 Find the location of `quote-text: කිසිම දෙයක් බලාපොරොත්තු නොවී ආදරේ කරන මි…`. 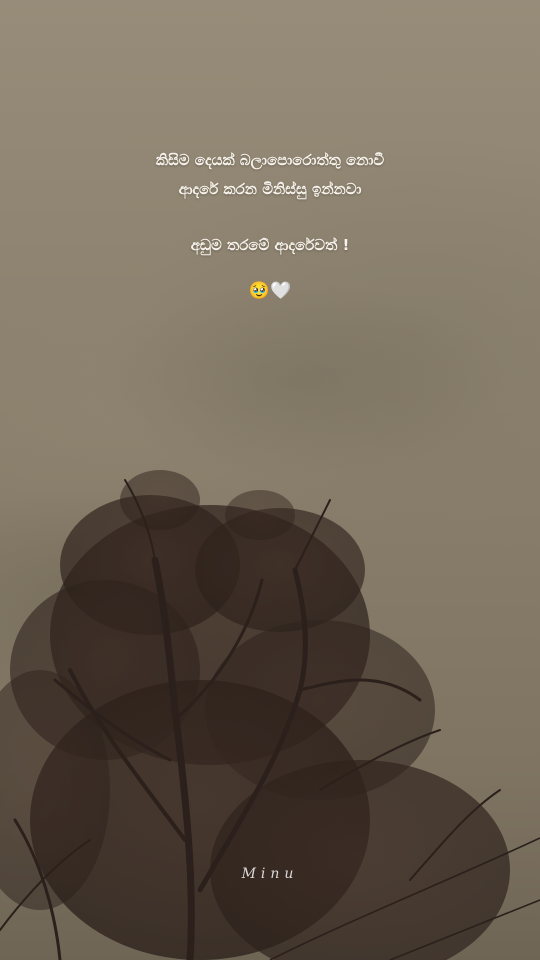

quote-text: කිසිම දෙයක් බලාපොරොත්තු නොවී ආදරේ කරන මි… is located at coordinates (270, 203).